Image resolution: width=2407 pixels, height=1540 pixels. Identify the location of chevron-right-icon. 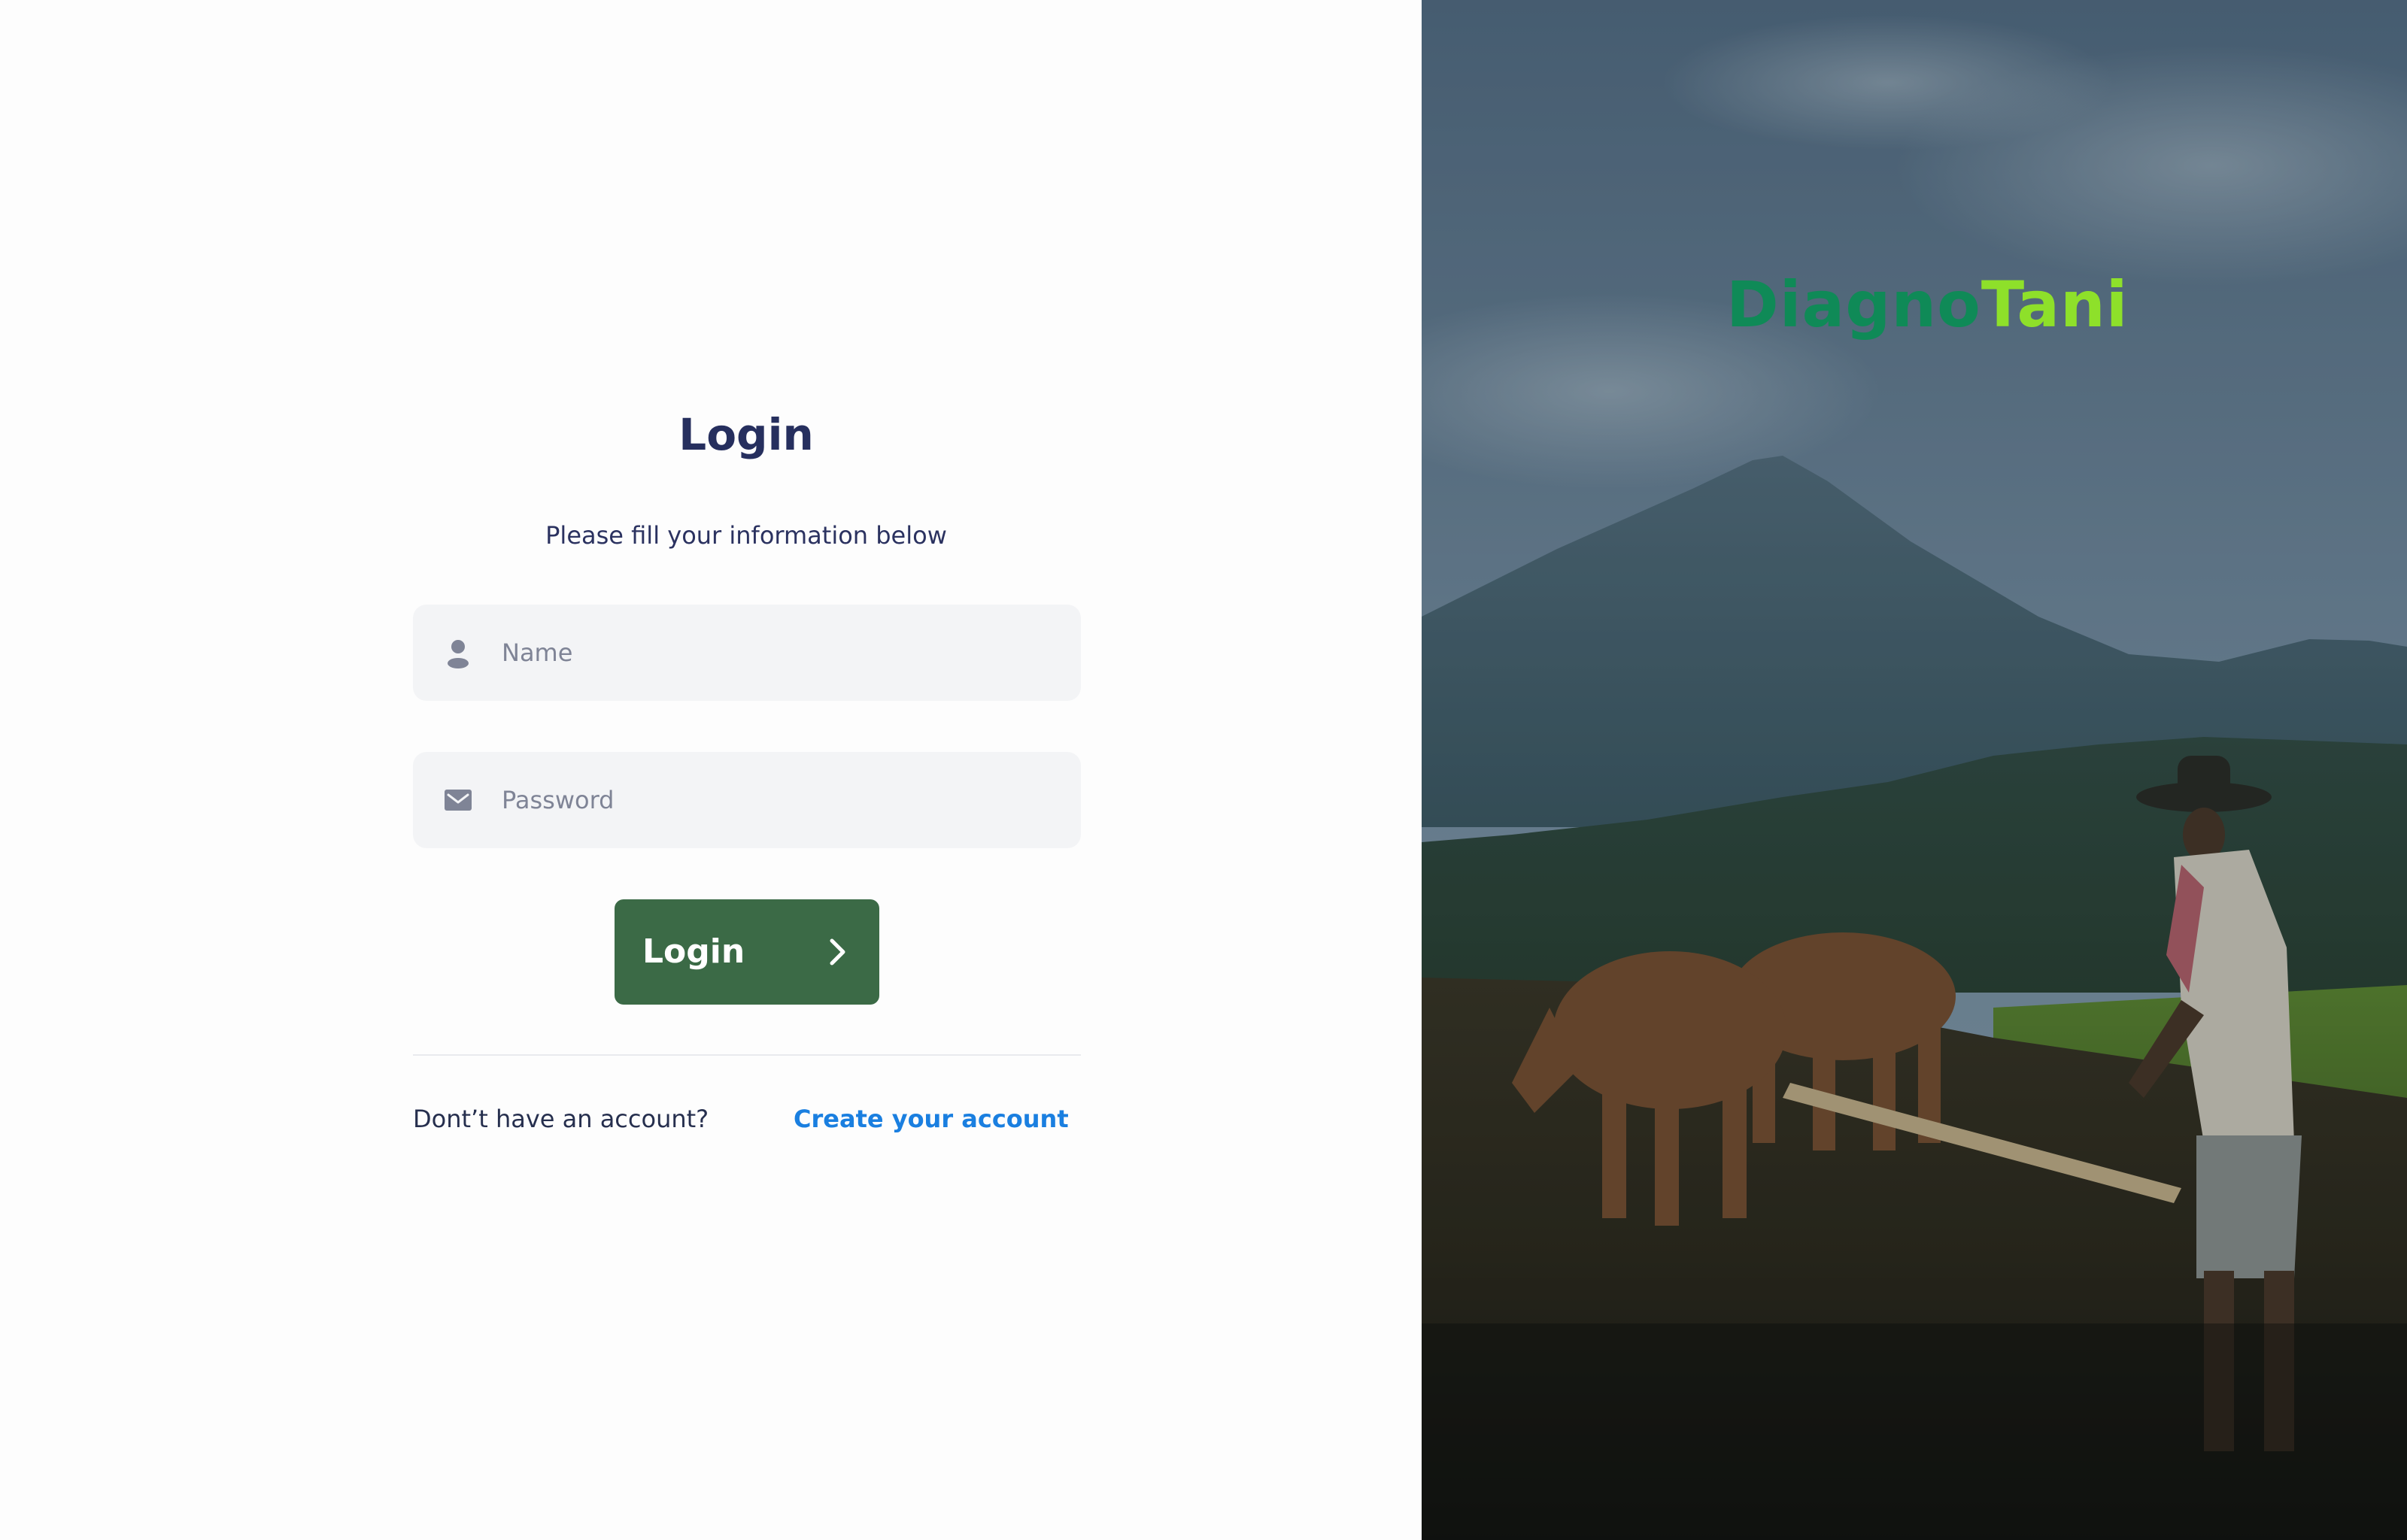
(838, 952).